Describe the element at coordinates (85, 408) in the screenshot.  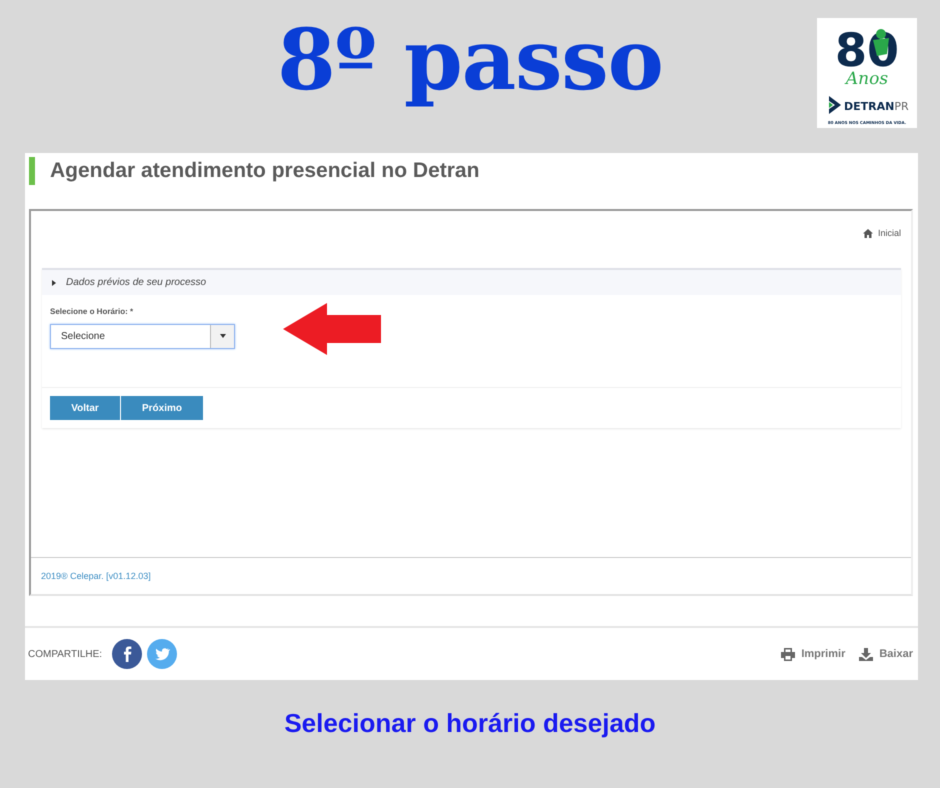
I see `form-button: Voltar` at that location.